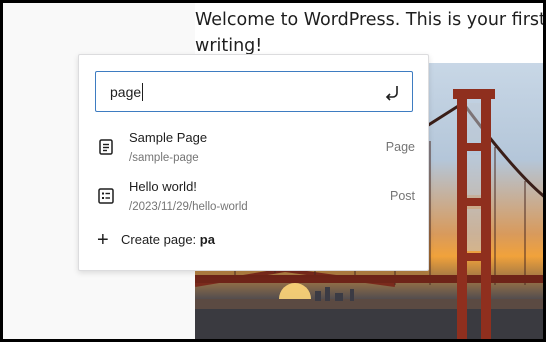  I want to click on result-type: Page, so click(400, 147).